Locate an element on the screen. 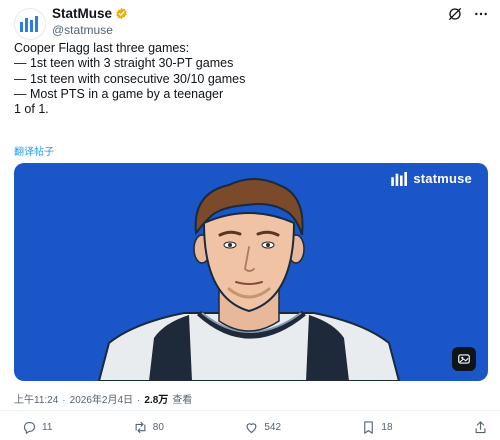  share-icon is located at coordinates (480, 427).